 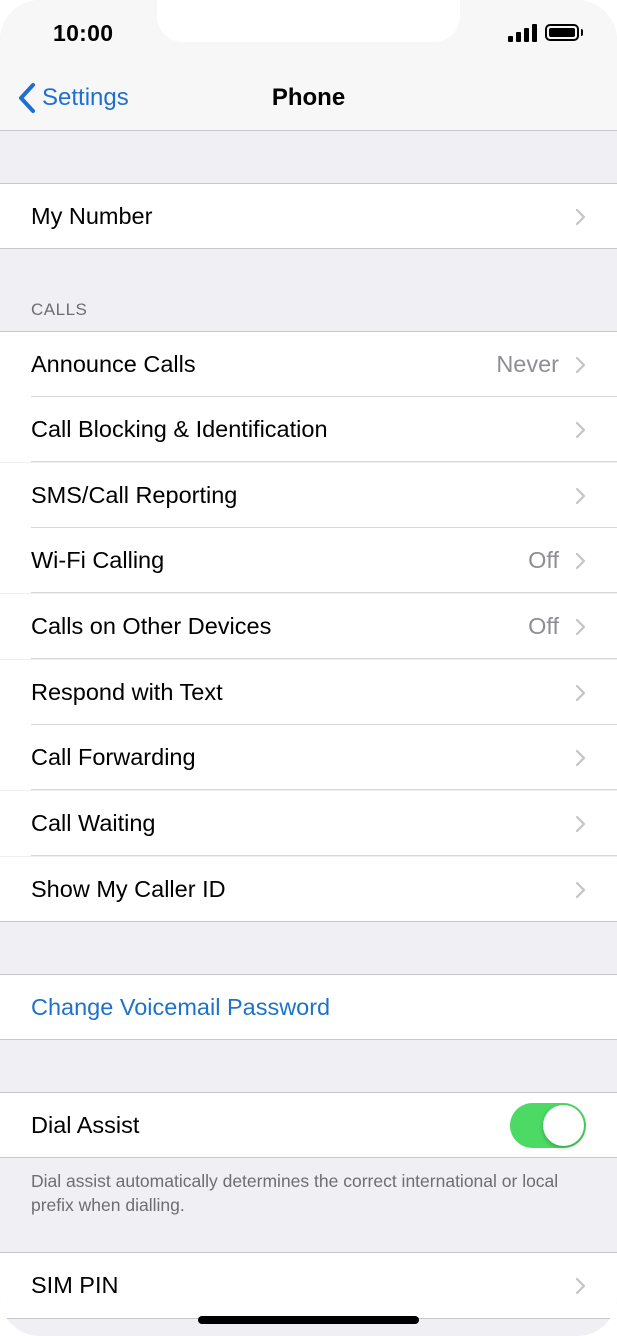 I want to click on my-number-row: My Number, so click(x=308, y=216).